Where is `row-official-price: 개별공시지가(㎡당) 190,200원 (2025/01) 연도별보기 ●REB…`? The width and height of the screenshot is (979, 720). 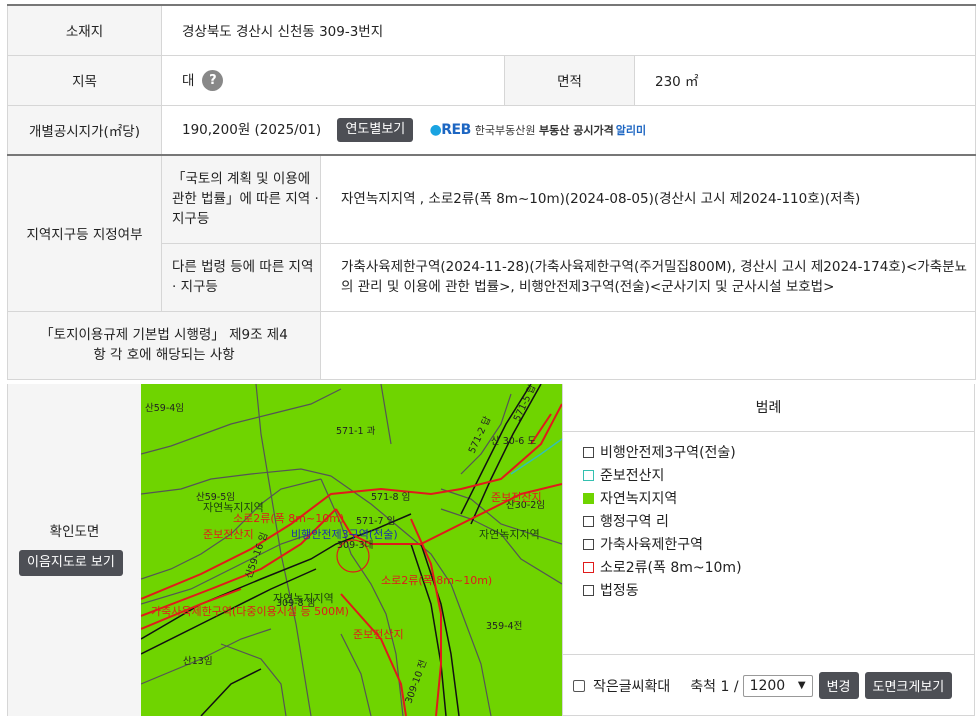 row-official-price: 개별공시지가(㎡당) 190,200원 (2025/01) 연도별보기 ●REB… is located at coordinates (492, 130).